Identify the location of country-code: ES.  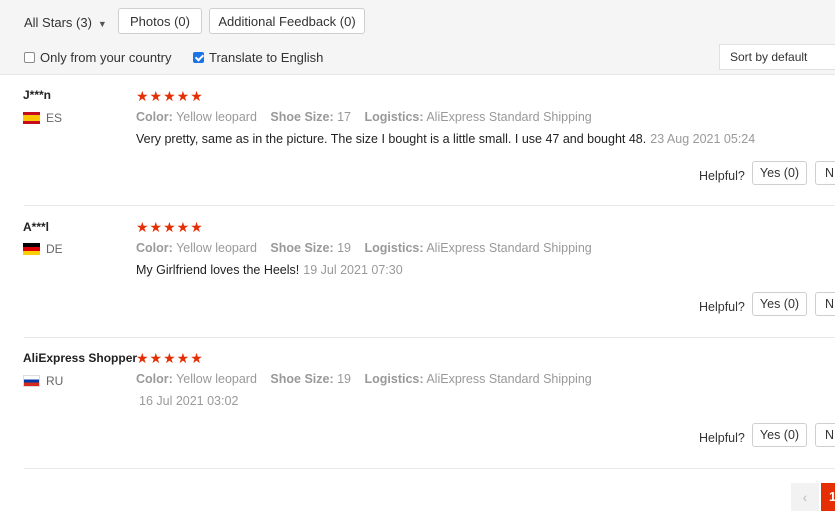
(54, 118).